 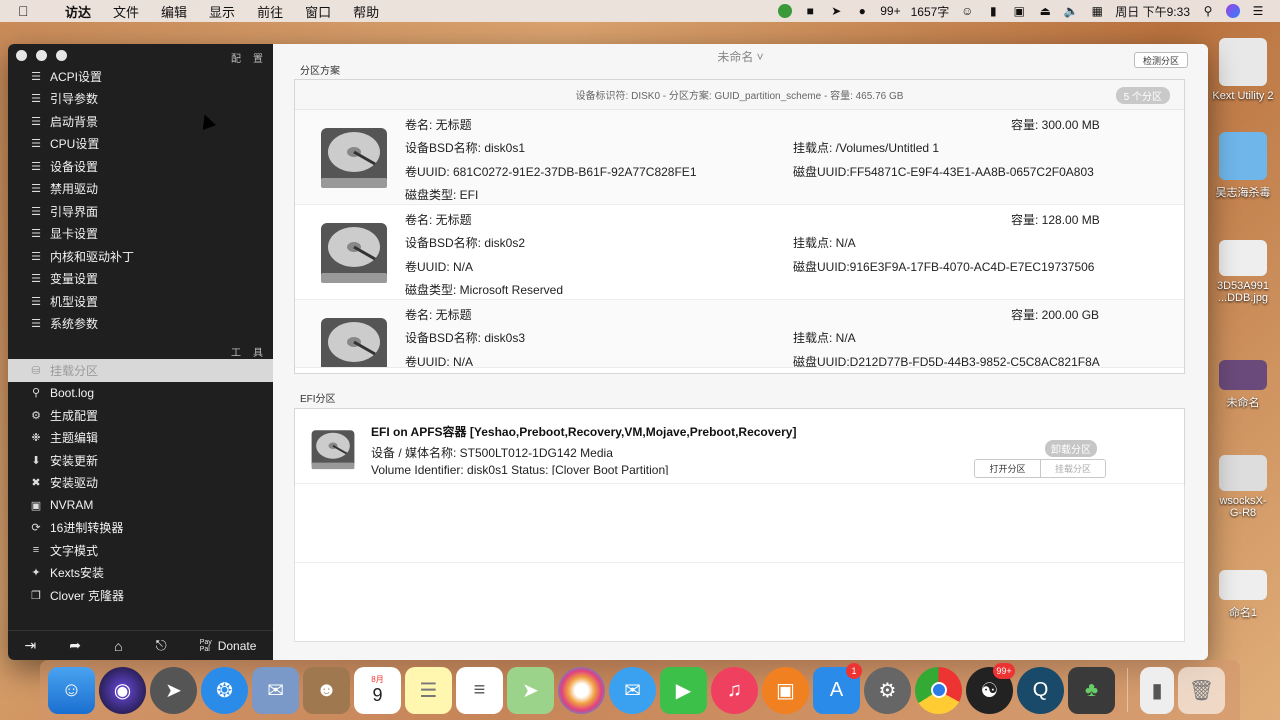 I want to click on detect-partitions-button: 检测分区, so click(x=1161, y=60).